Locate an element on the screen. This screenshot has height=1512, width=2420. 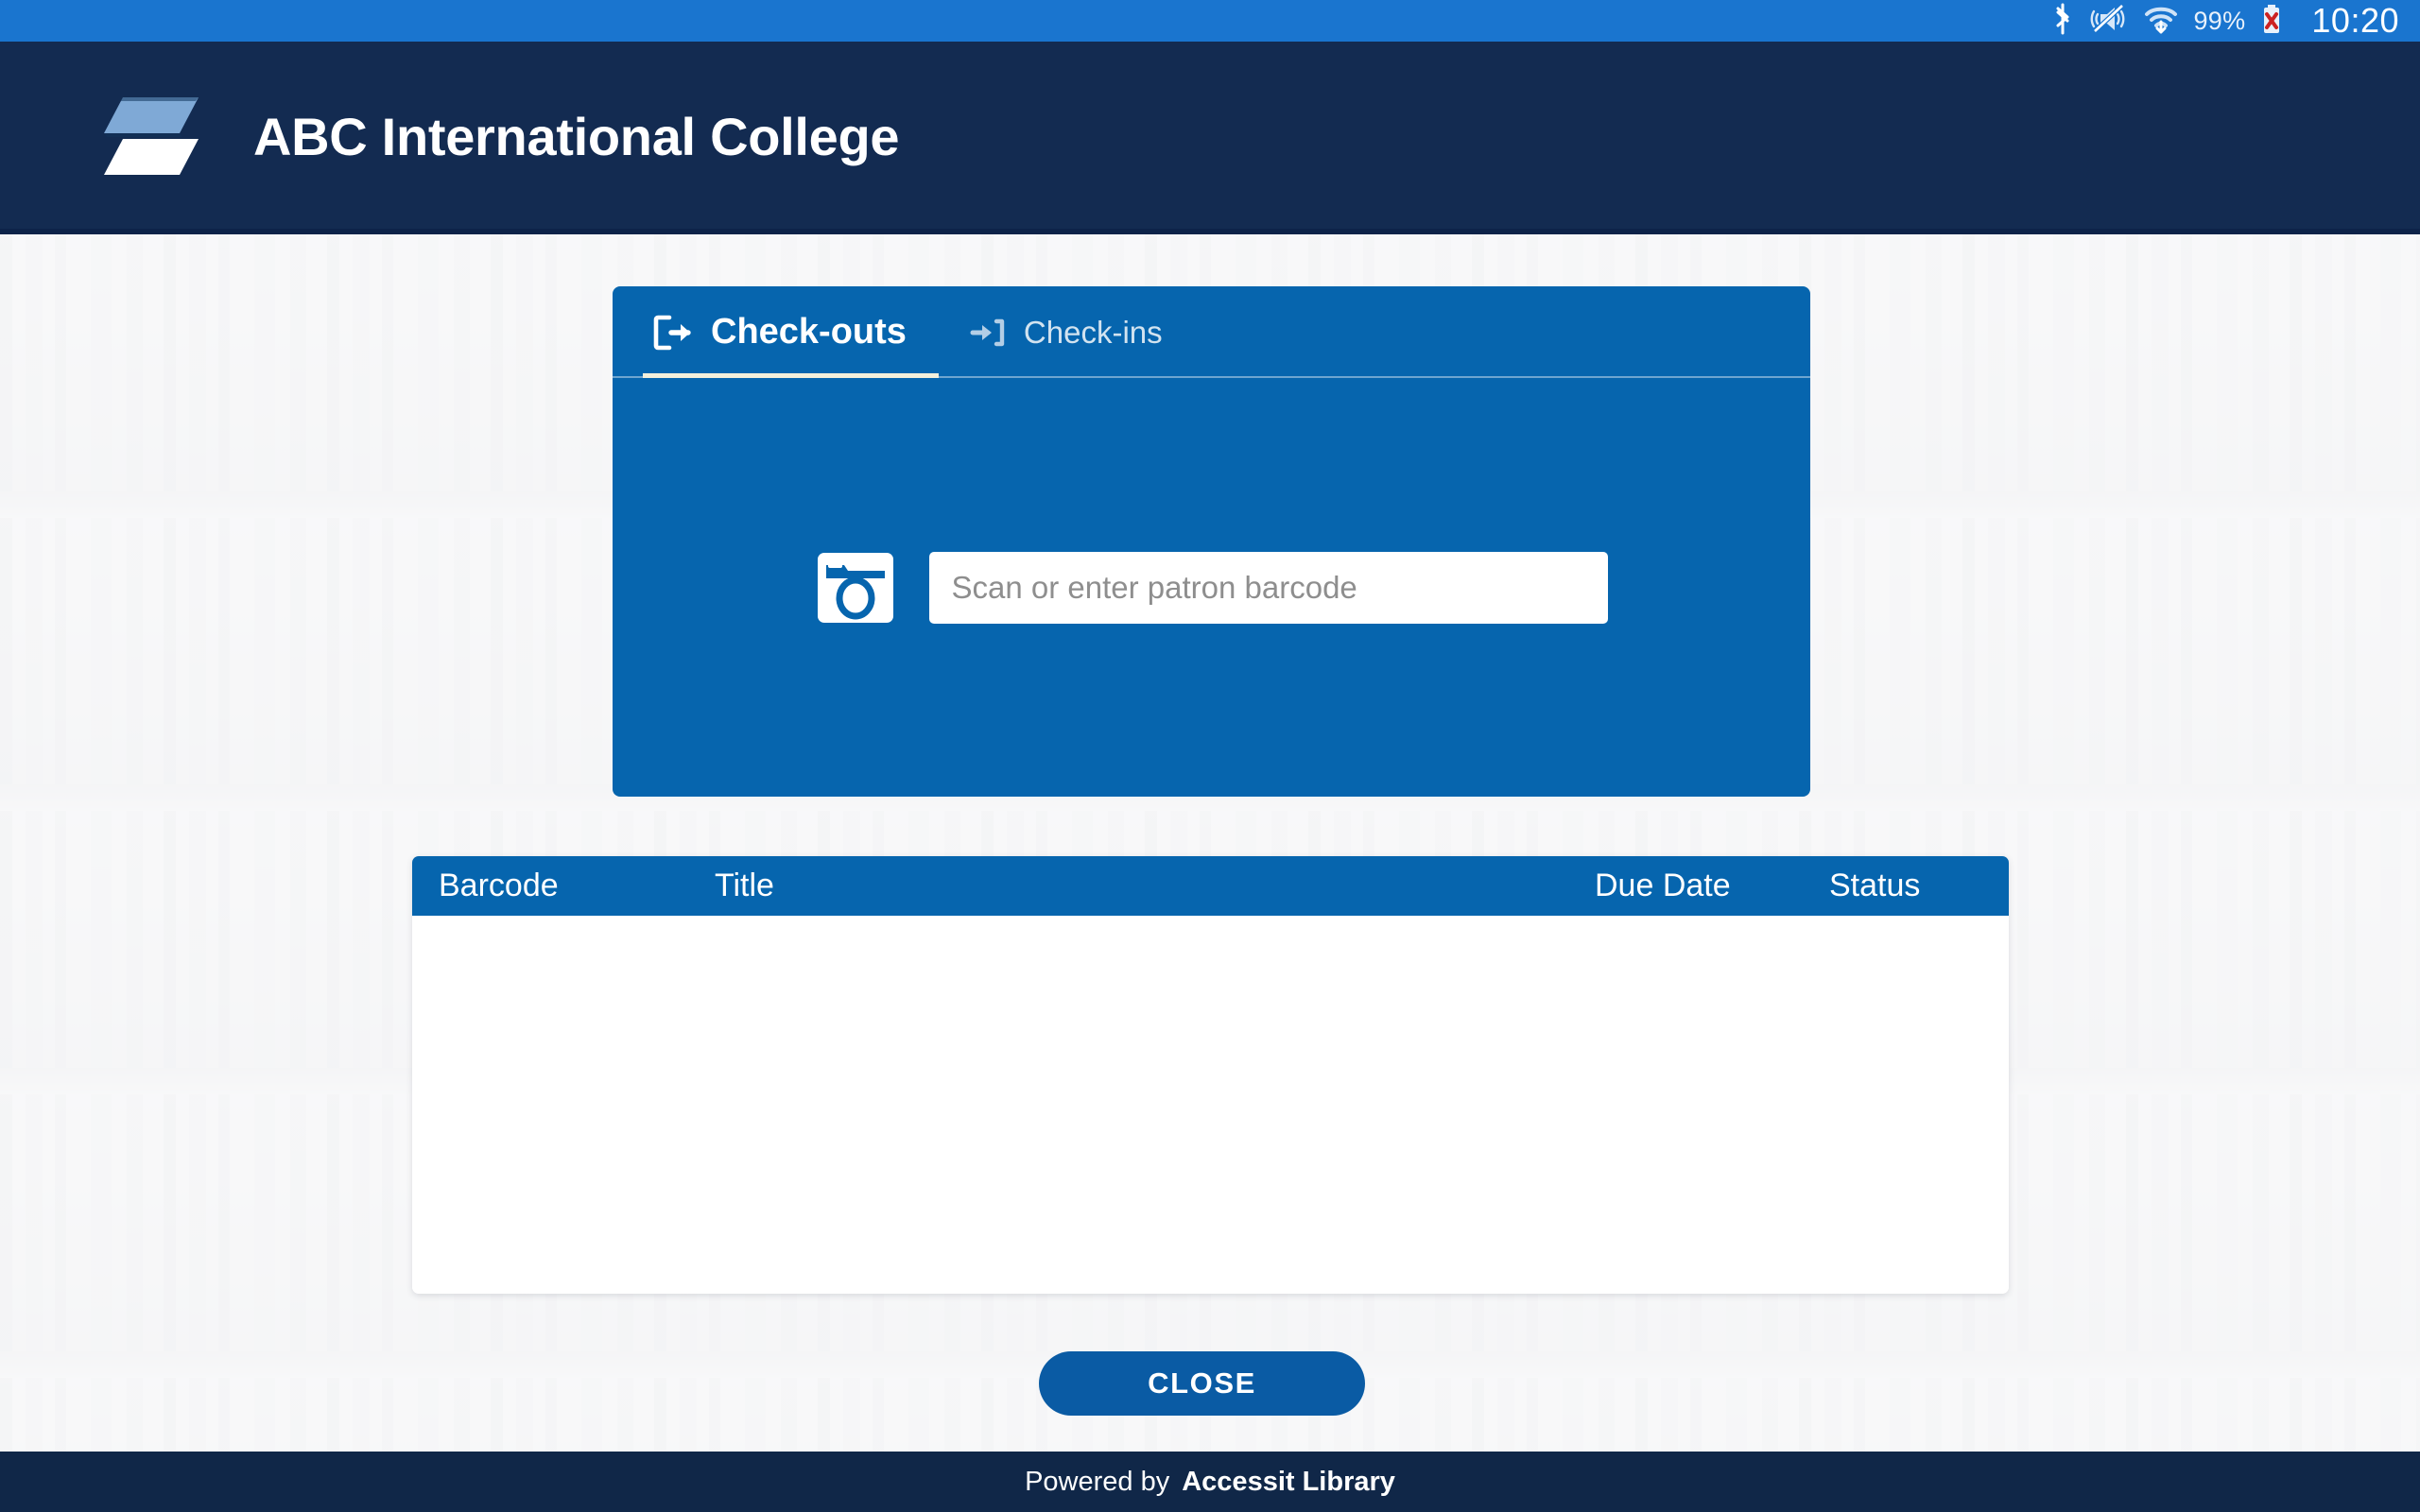
tab-check-outs: Check-outs is located at coordinates (791, 332).